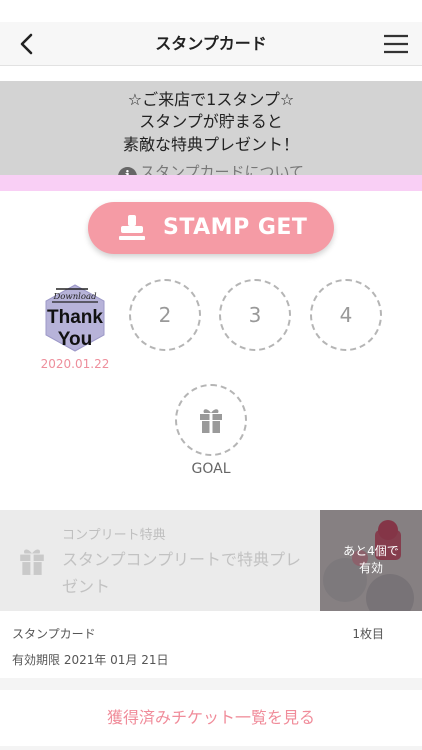  I want to click on page-title: スタンプカード, so click(211, 43).